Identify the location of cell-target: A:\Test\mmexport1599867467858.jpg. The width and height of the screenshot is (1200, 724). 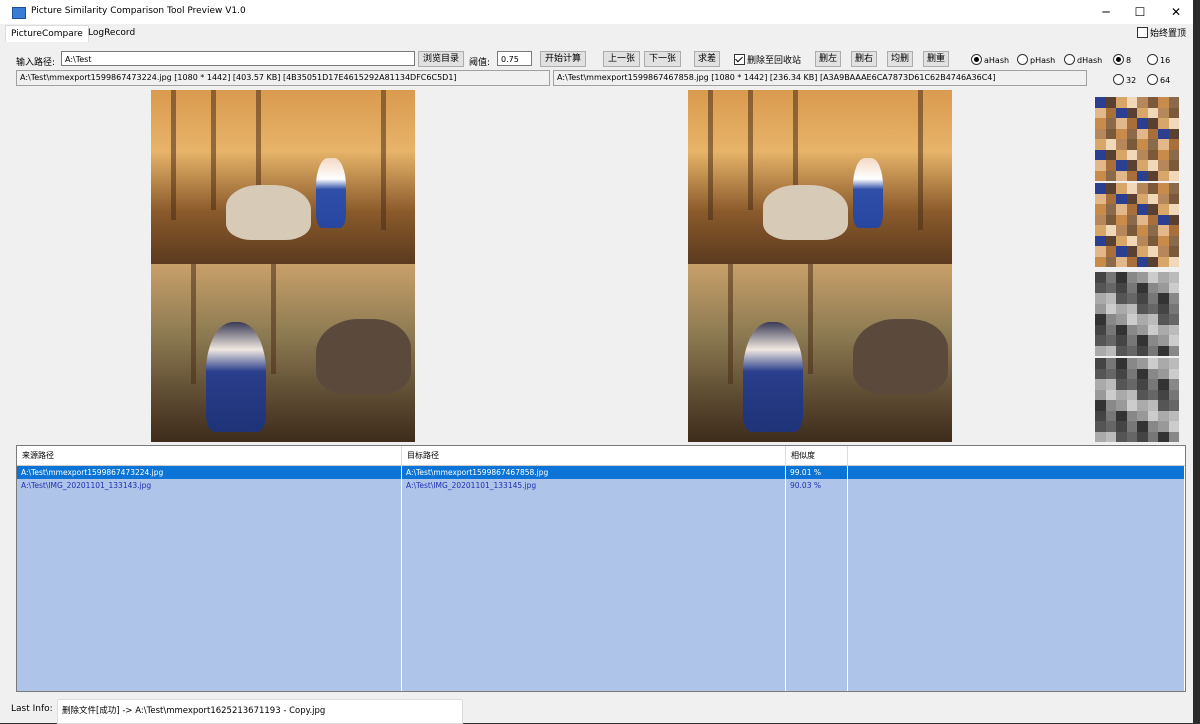
(594, 472).